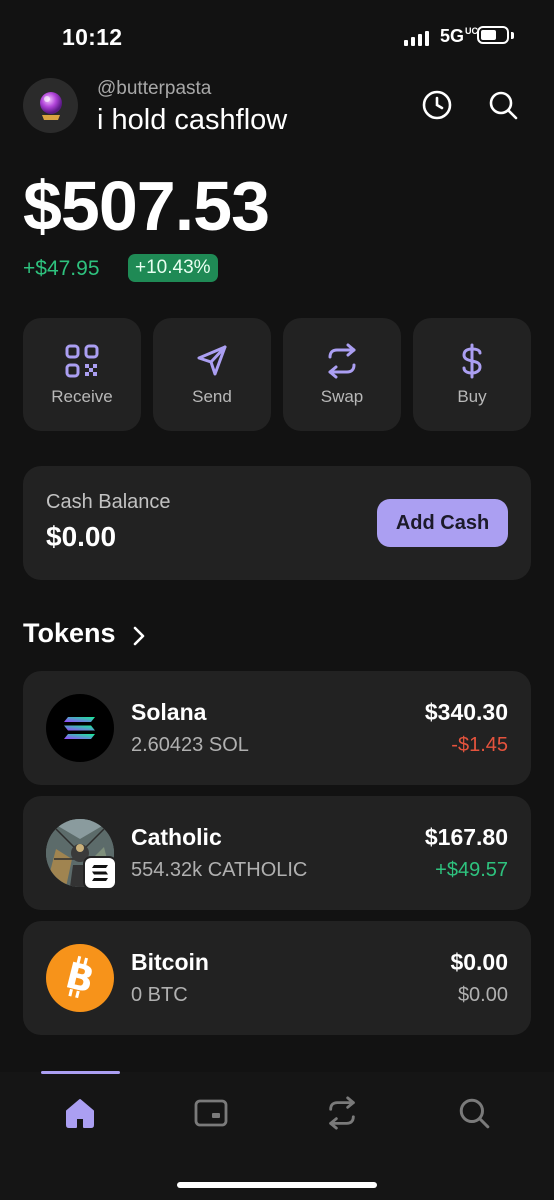 The image size is (554, 1200). What do you see at coordinates (277, 1185) in the screenshot?
I see `home-indicator` at bounding box center [277, 1185].